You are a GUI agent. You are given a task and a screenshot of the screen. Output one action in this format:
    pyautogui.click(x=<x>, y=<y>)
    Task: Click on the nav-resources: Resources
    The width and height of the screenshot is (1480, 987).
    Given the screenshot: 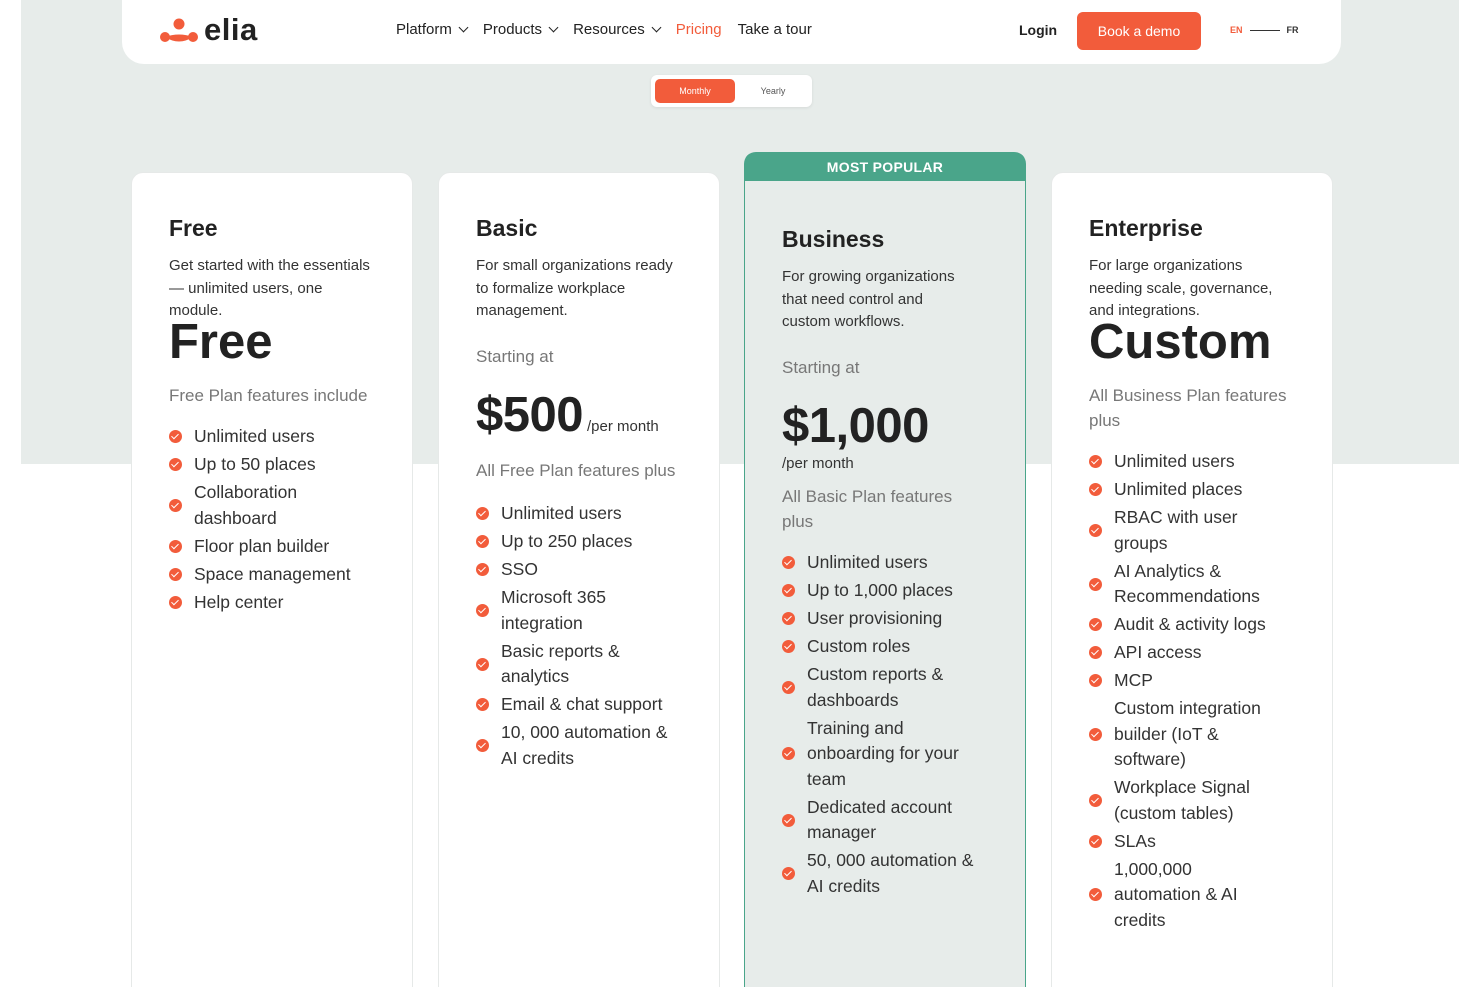 What is the action you would take?
    pyautogui.click(x=617, y=29)
    